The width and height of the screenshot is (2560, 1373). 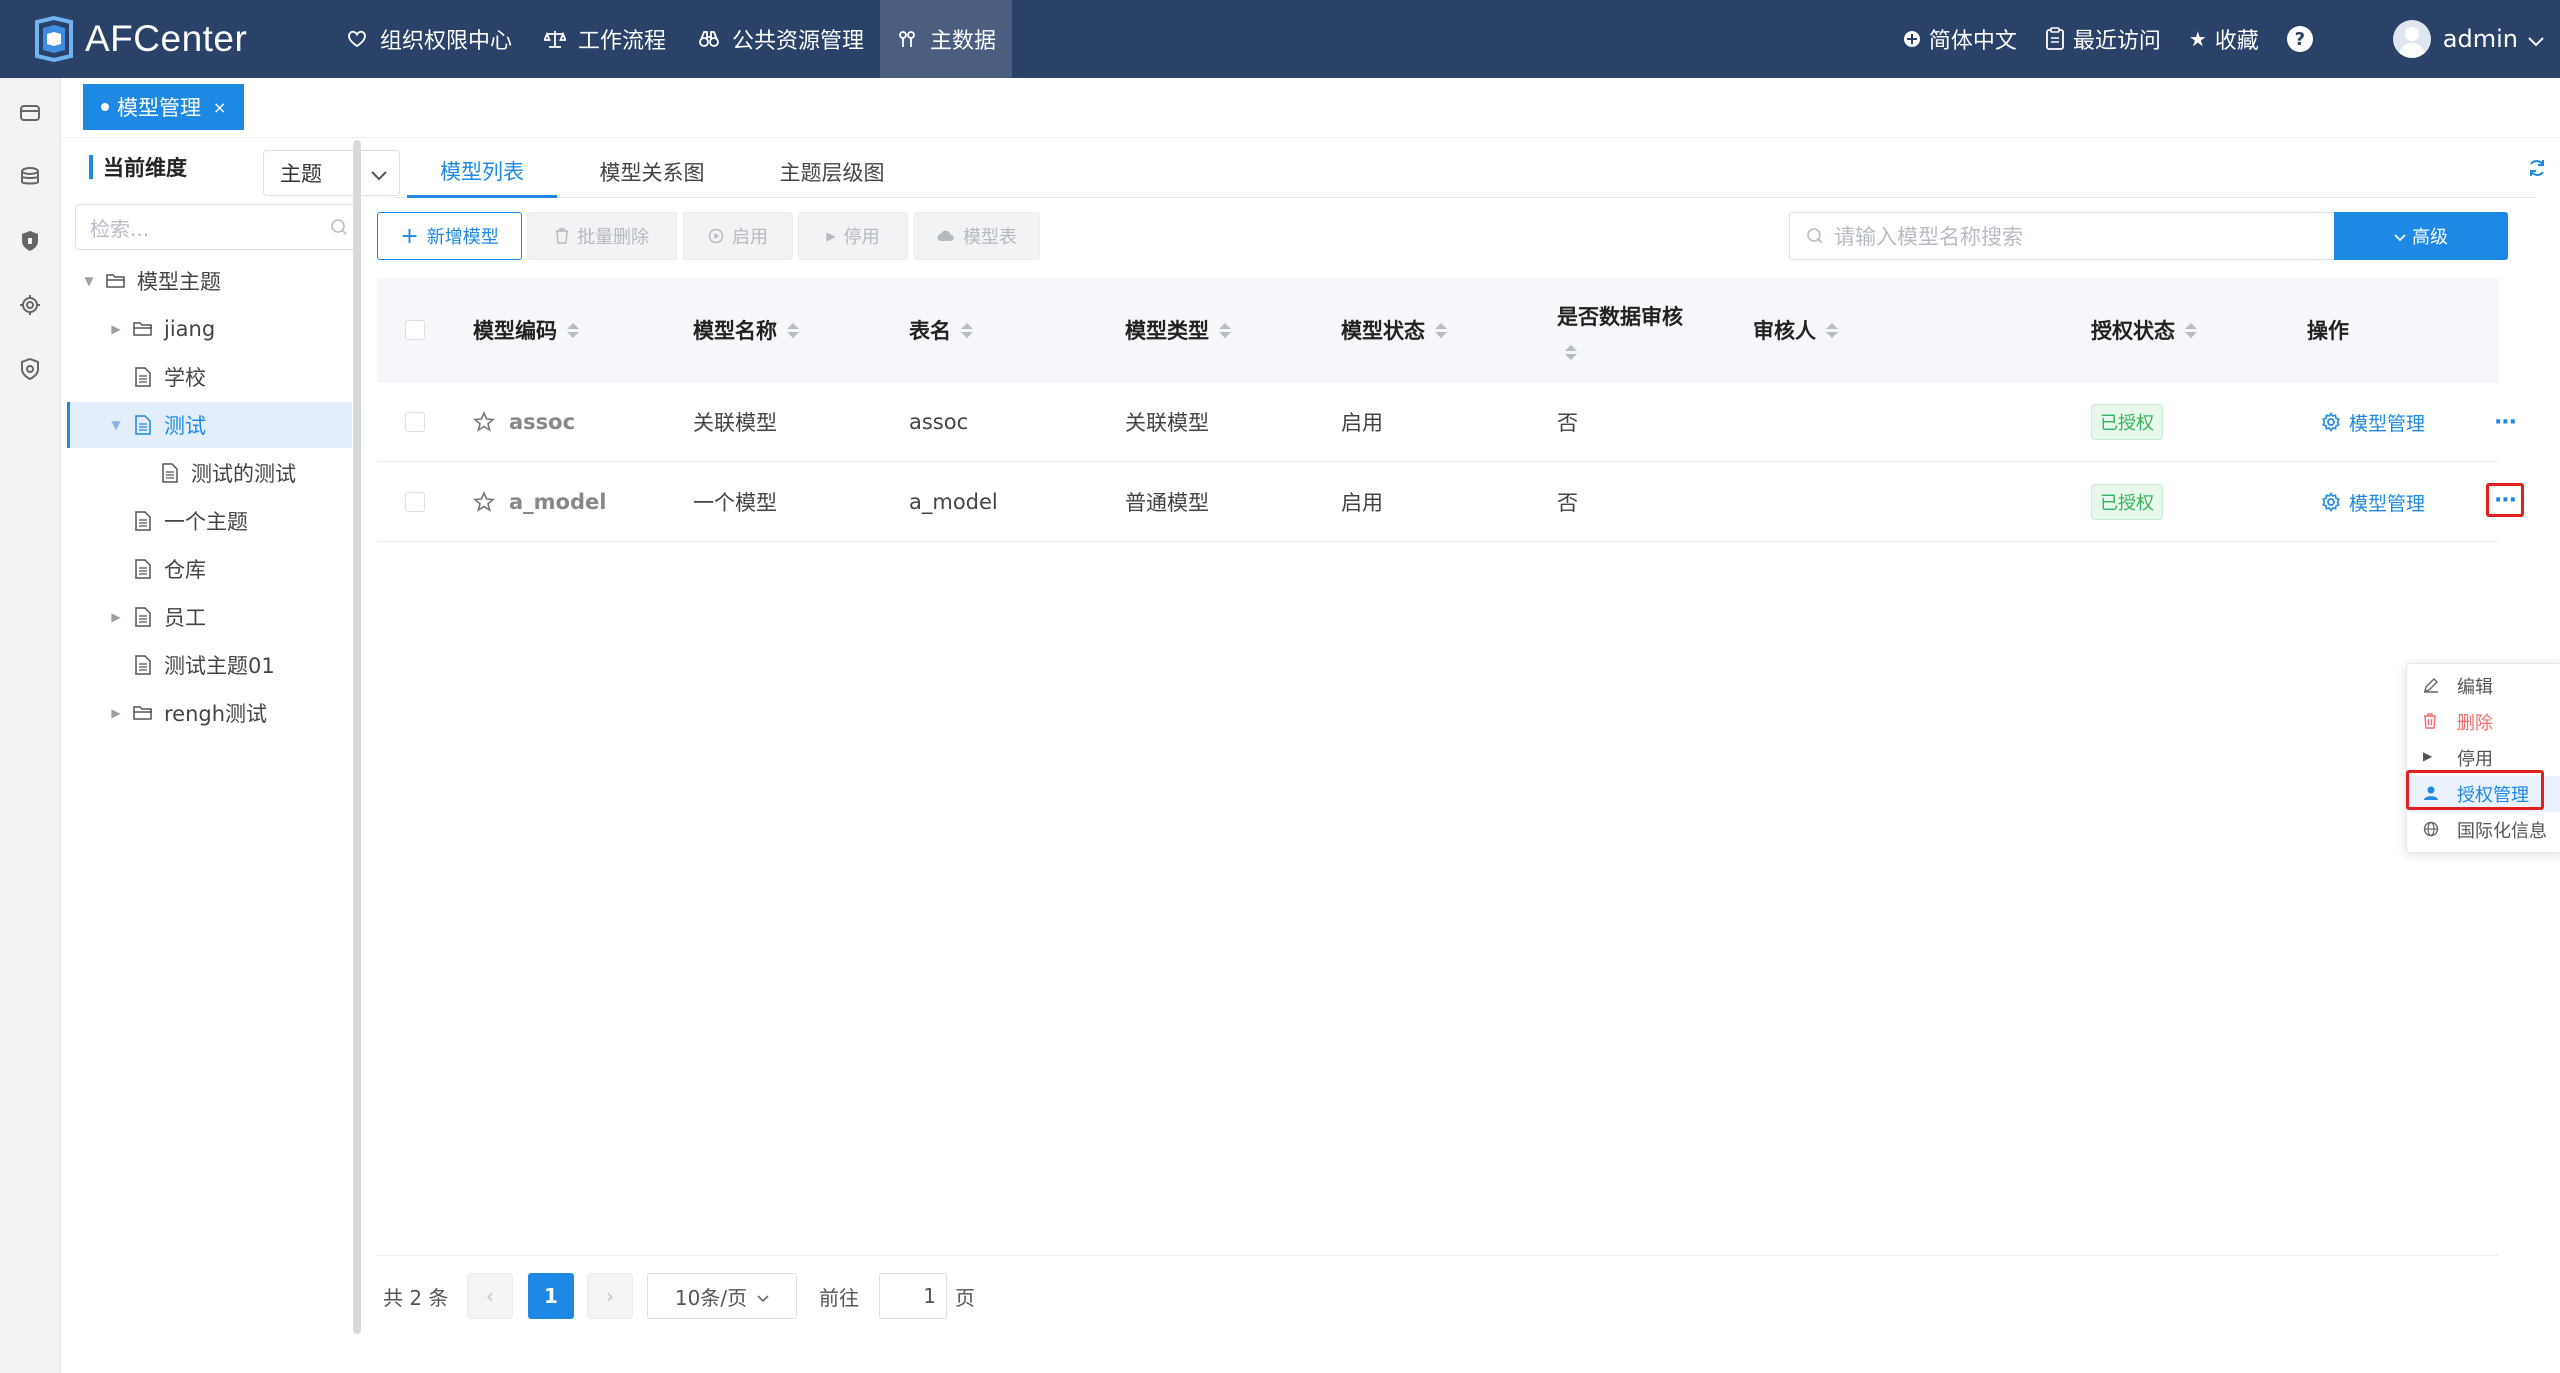 I want to click on tree-node-test: ▼ 测试, so click(x=209, y=425).